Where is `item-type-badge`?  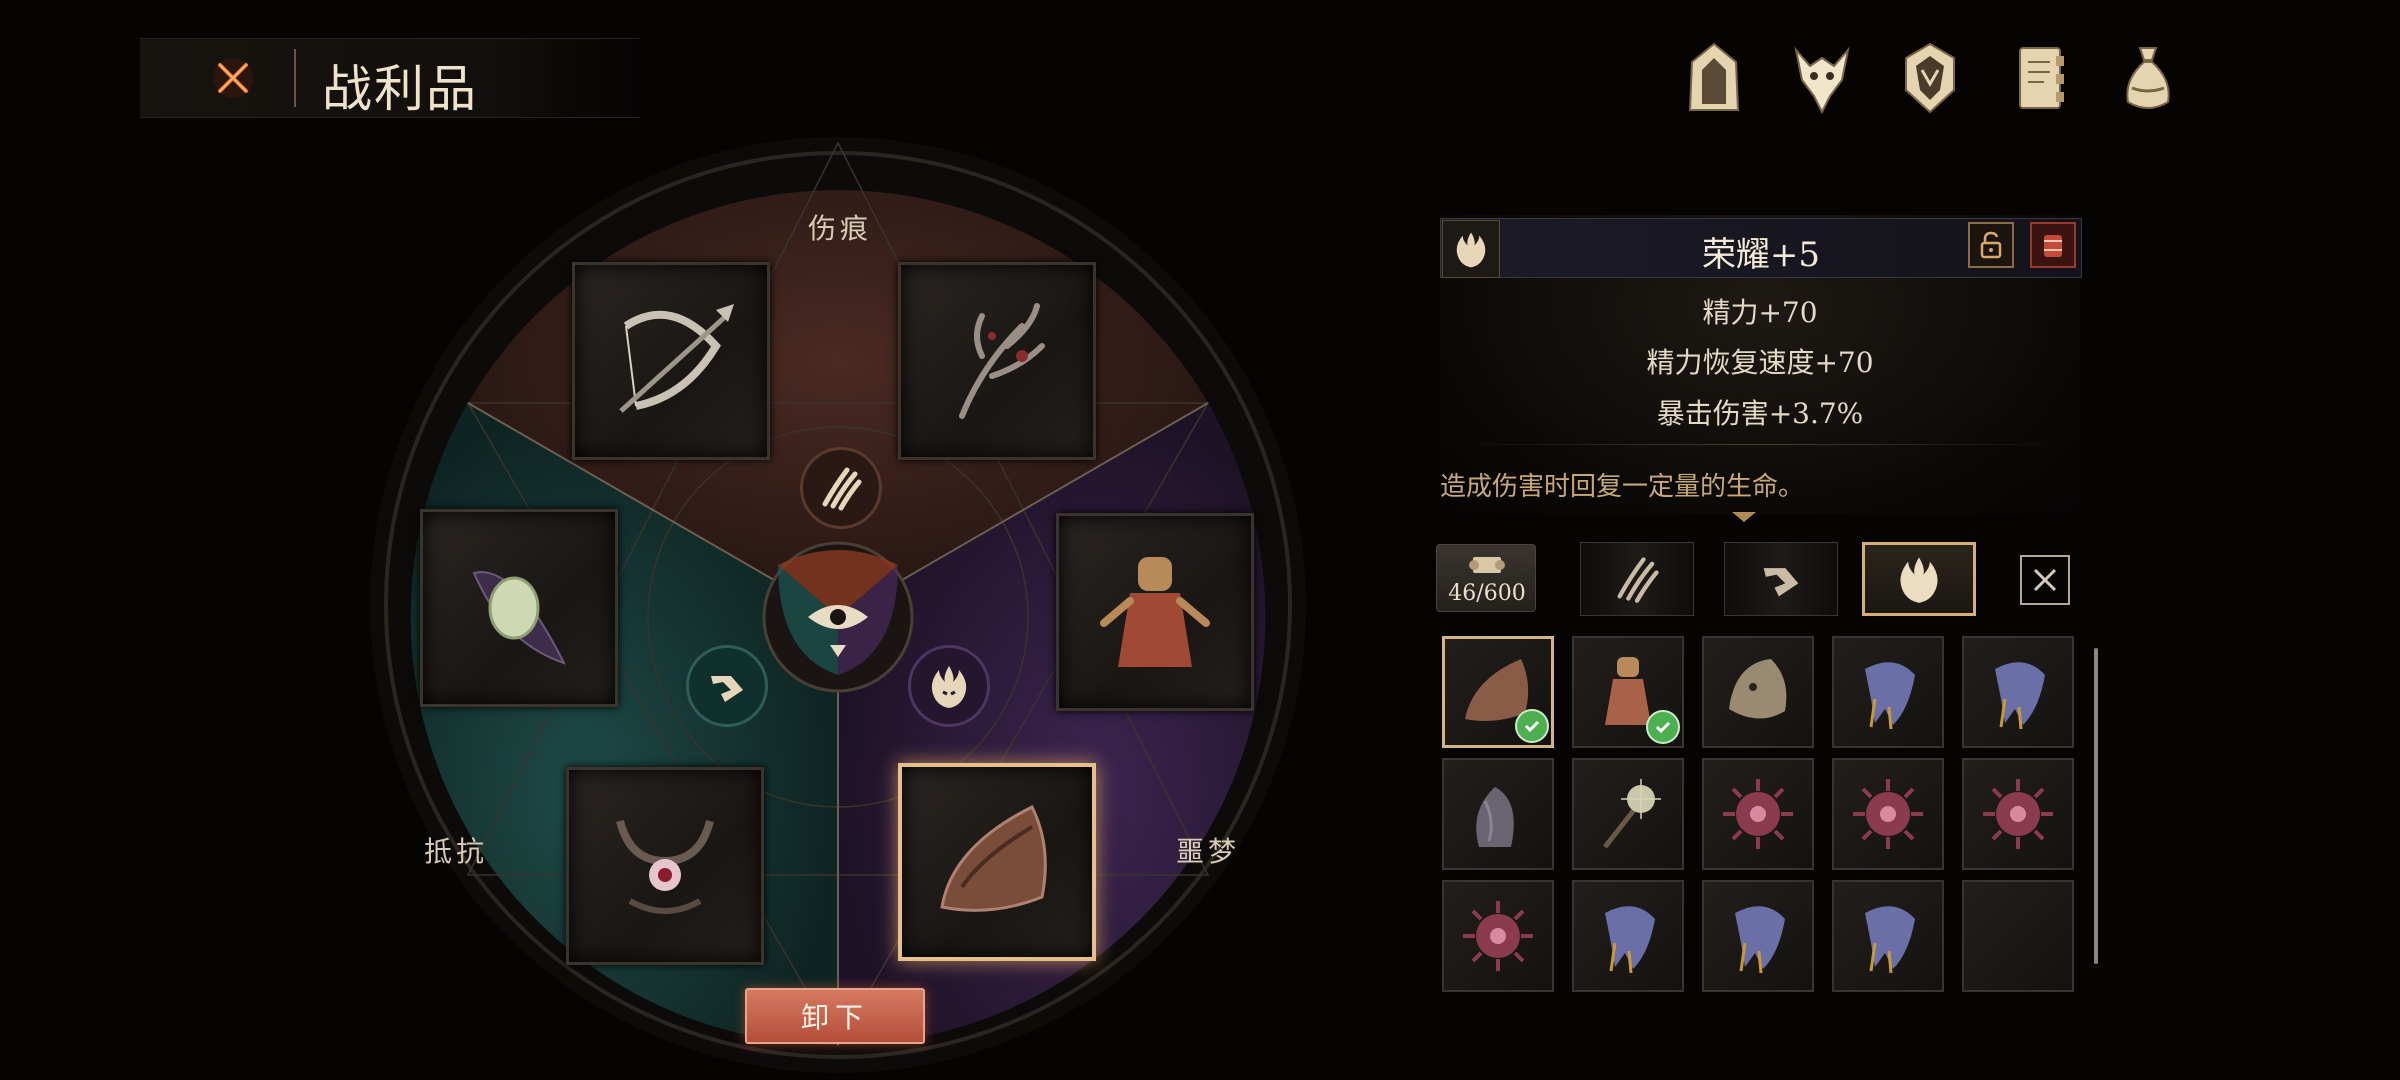 item-type-badge is located at coordinates (1471, 249).